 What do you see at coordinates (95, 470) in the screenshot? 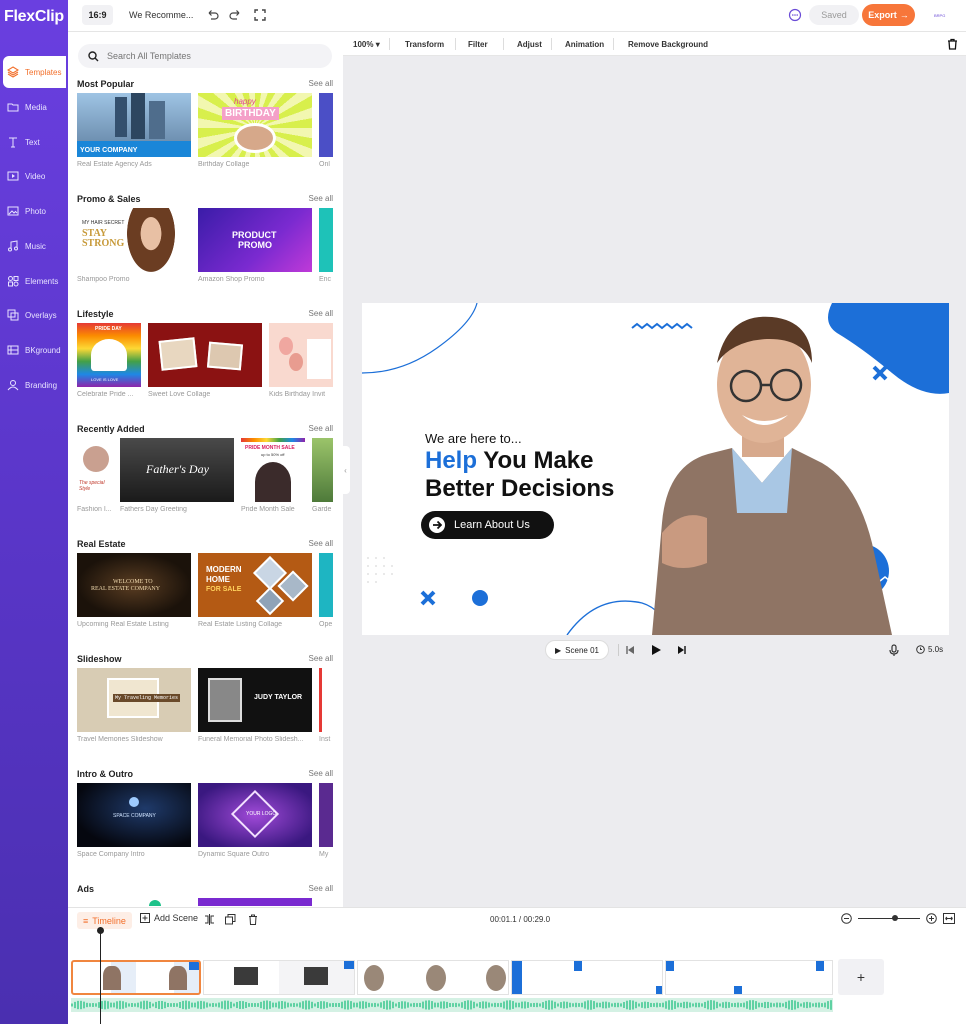
I see `template-thumb: The special Style` at bounding box center [95, 470].